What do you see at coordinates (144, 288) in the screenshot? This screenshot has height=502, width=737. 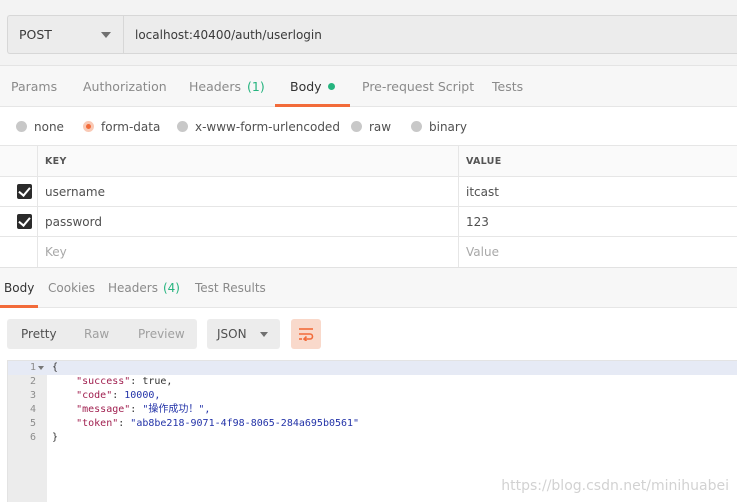 I see `response-tab-headers: Headers (4)` at bounding box center [144, 288].